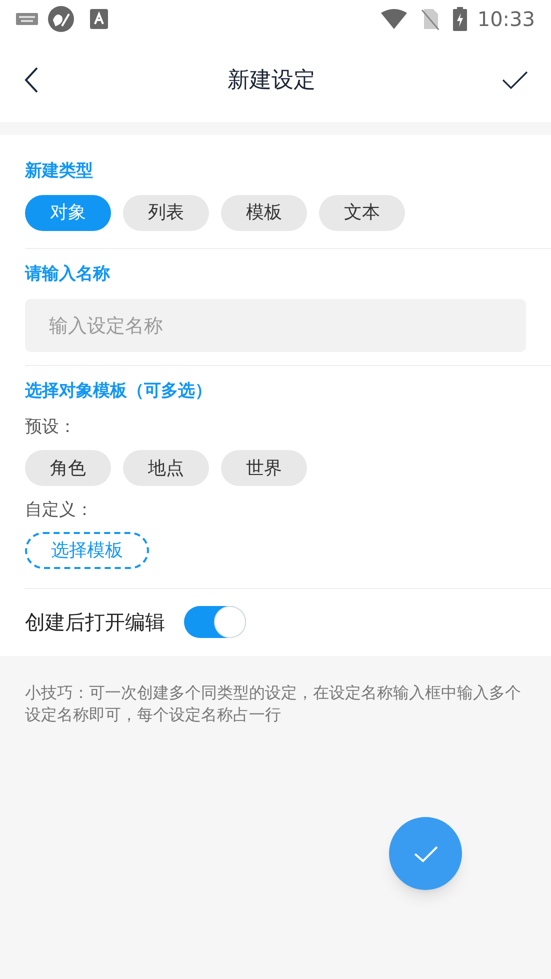 The height and width of the screenshot is (979, 551). Describe the element at coordinates (264, 212) in the screenshot. I see `chip: 模板` at that location.